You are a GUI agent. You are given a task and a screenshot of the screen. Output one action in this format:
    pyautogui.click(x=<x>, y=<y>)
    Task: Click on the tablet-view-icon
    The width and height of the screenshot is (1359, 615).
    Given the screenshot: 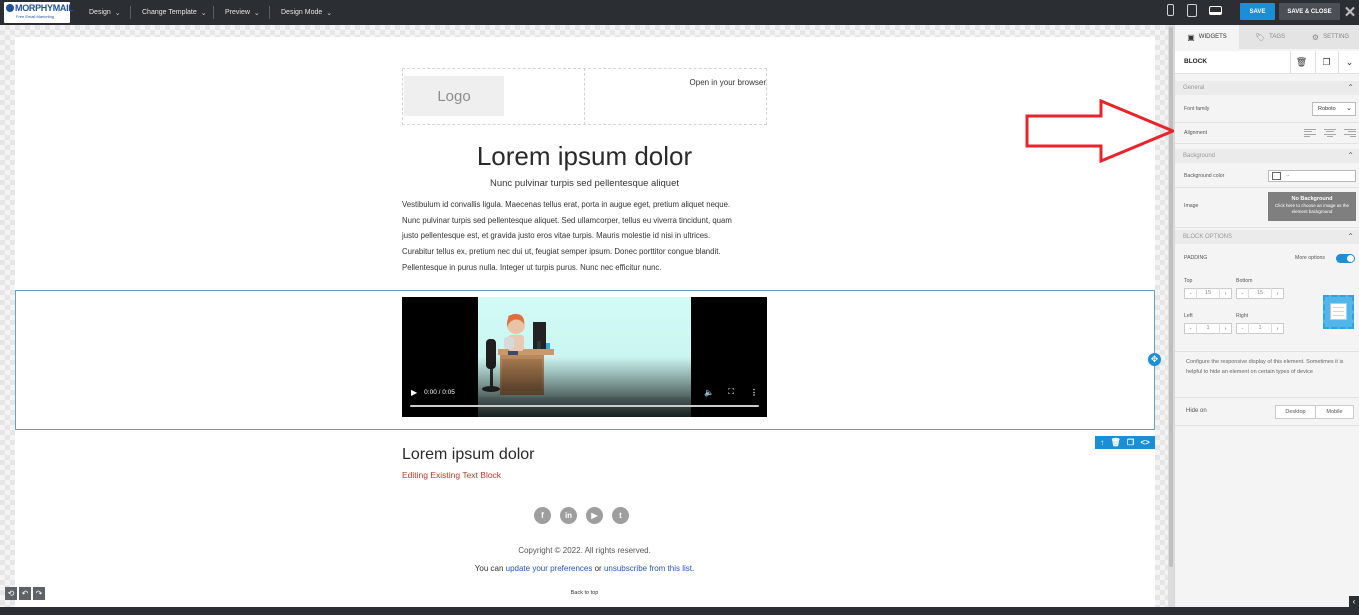 What is the action you would take?
    pyautogui.click(x=1192, y=10)
    